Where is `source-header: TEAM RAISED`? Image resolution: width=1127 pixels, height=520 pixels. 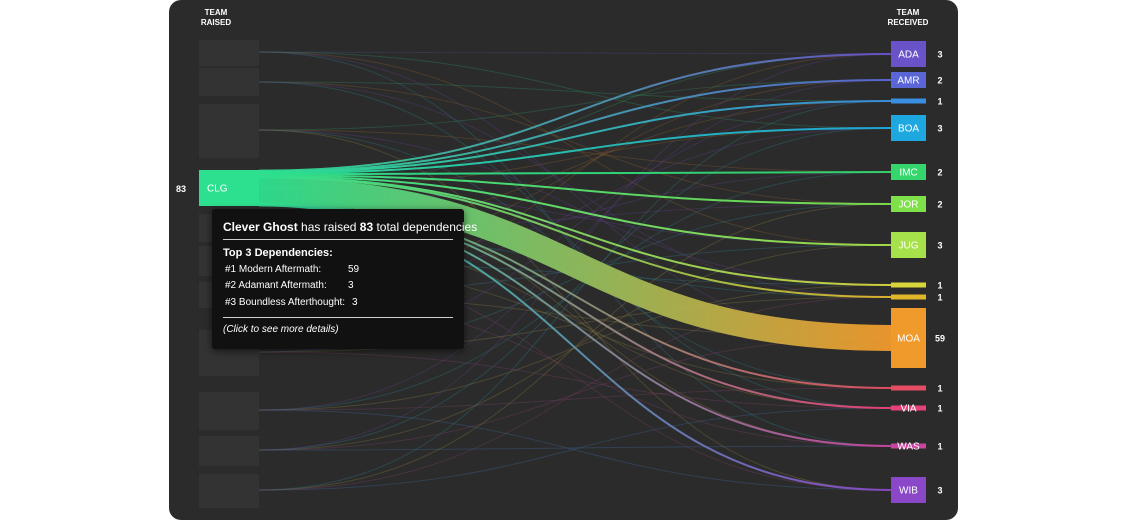
source-header: TEAM RAISED is located at coordinates (216, 18).